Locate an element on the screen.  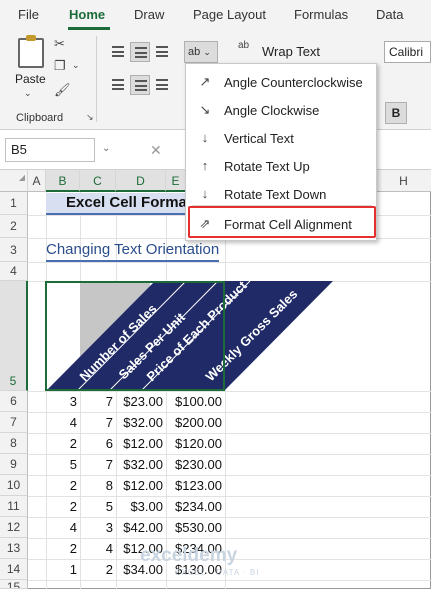
rotate-text-up-icon: ↑ is located at coordinates (205, 165).